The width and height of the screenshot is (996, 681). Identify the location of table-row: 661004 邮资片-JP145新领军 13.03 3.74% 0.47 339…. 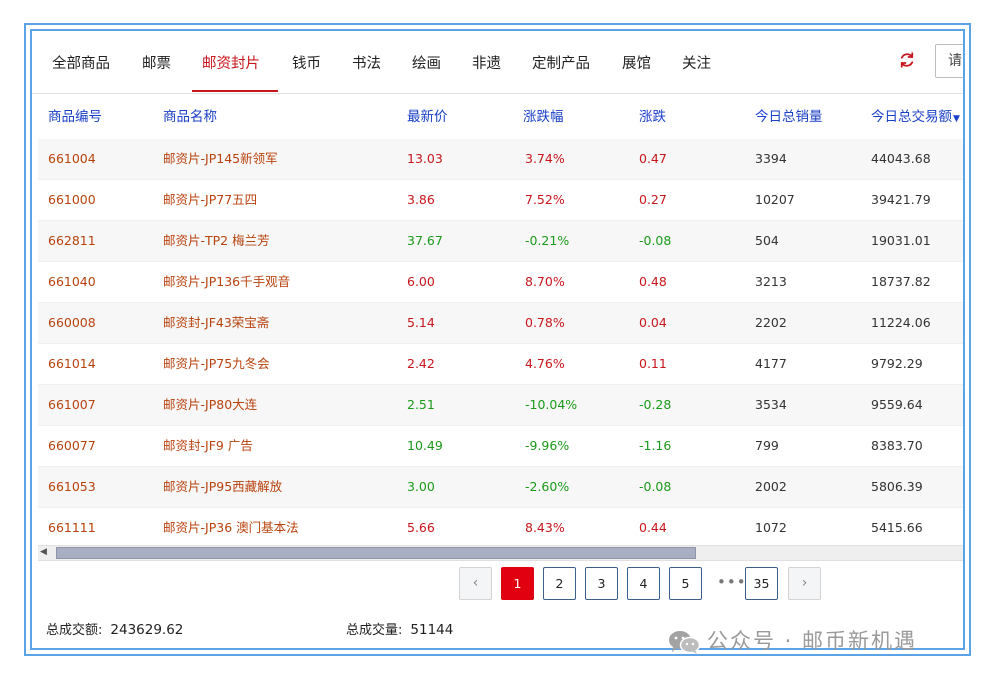
(500, 159).